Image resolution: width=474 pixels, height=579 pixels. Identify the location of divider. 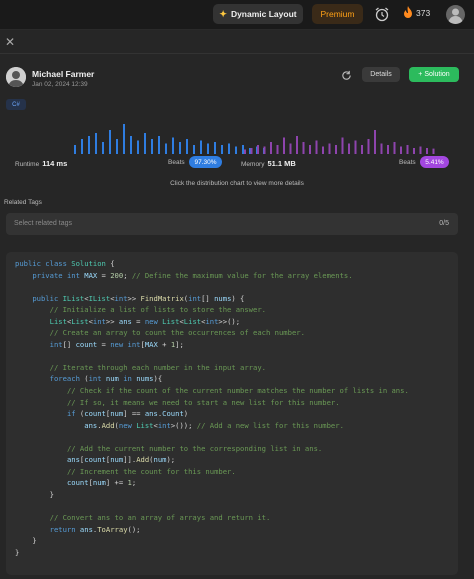
(237, 53).